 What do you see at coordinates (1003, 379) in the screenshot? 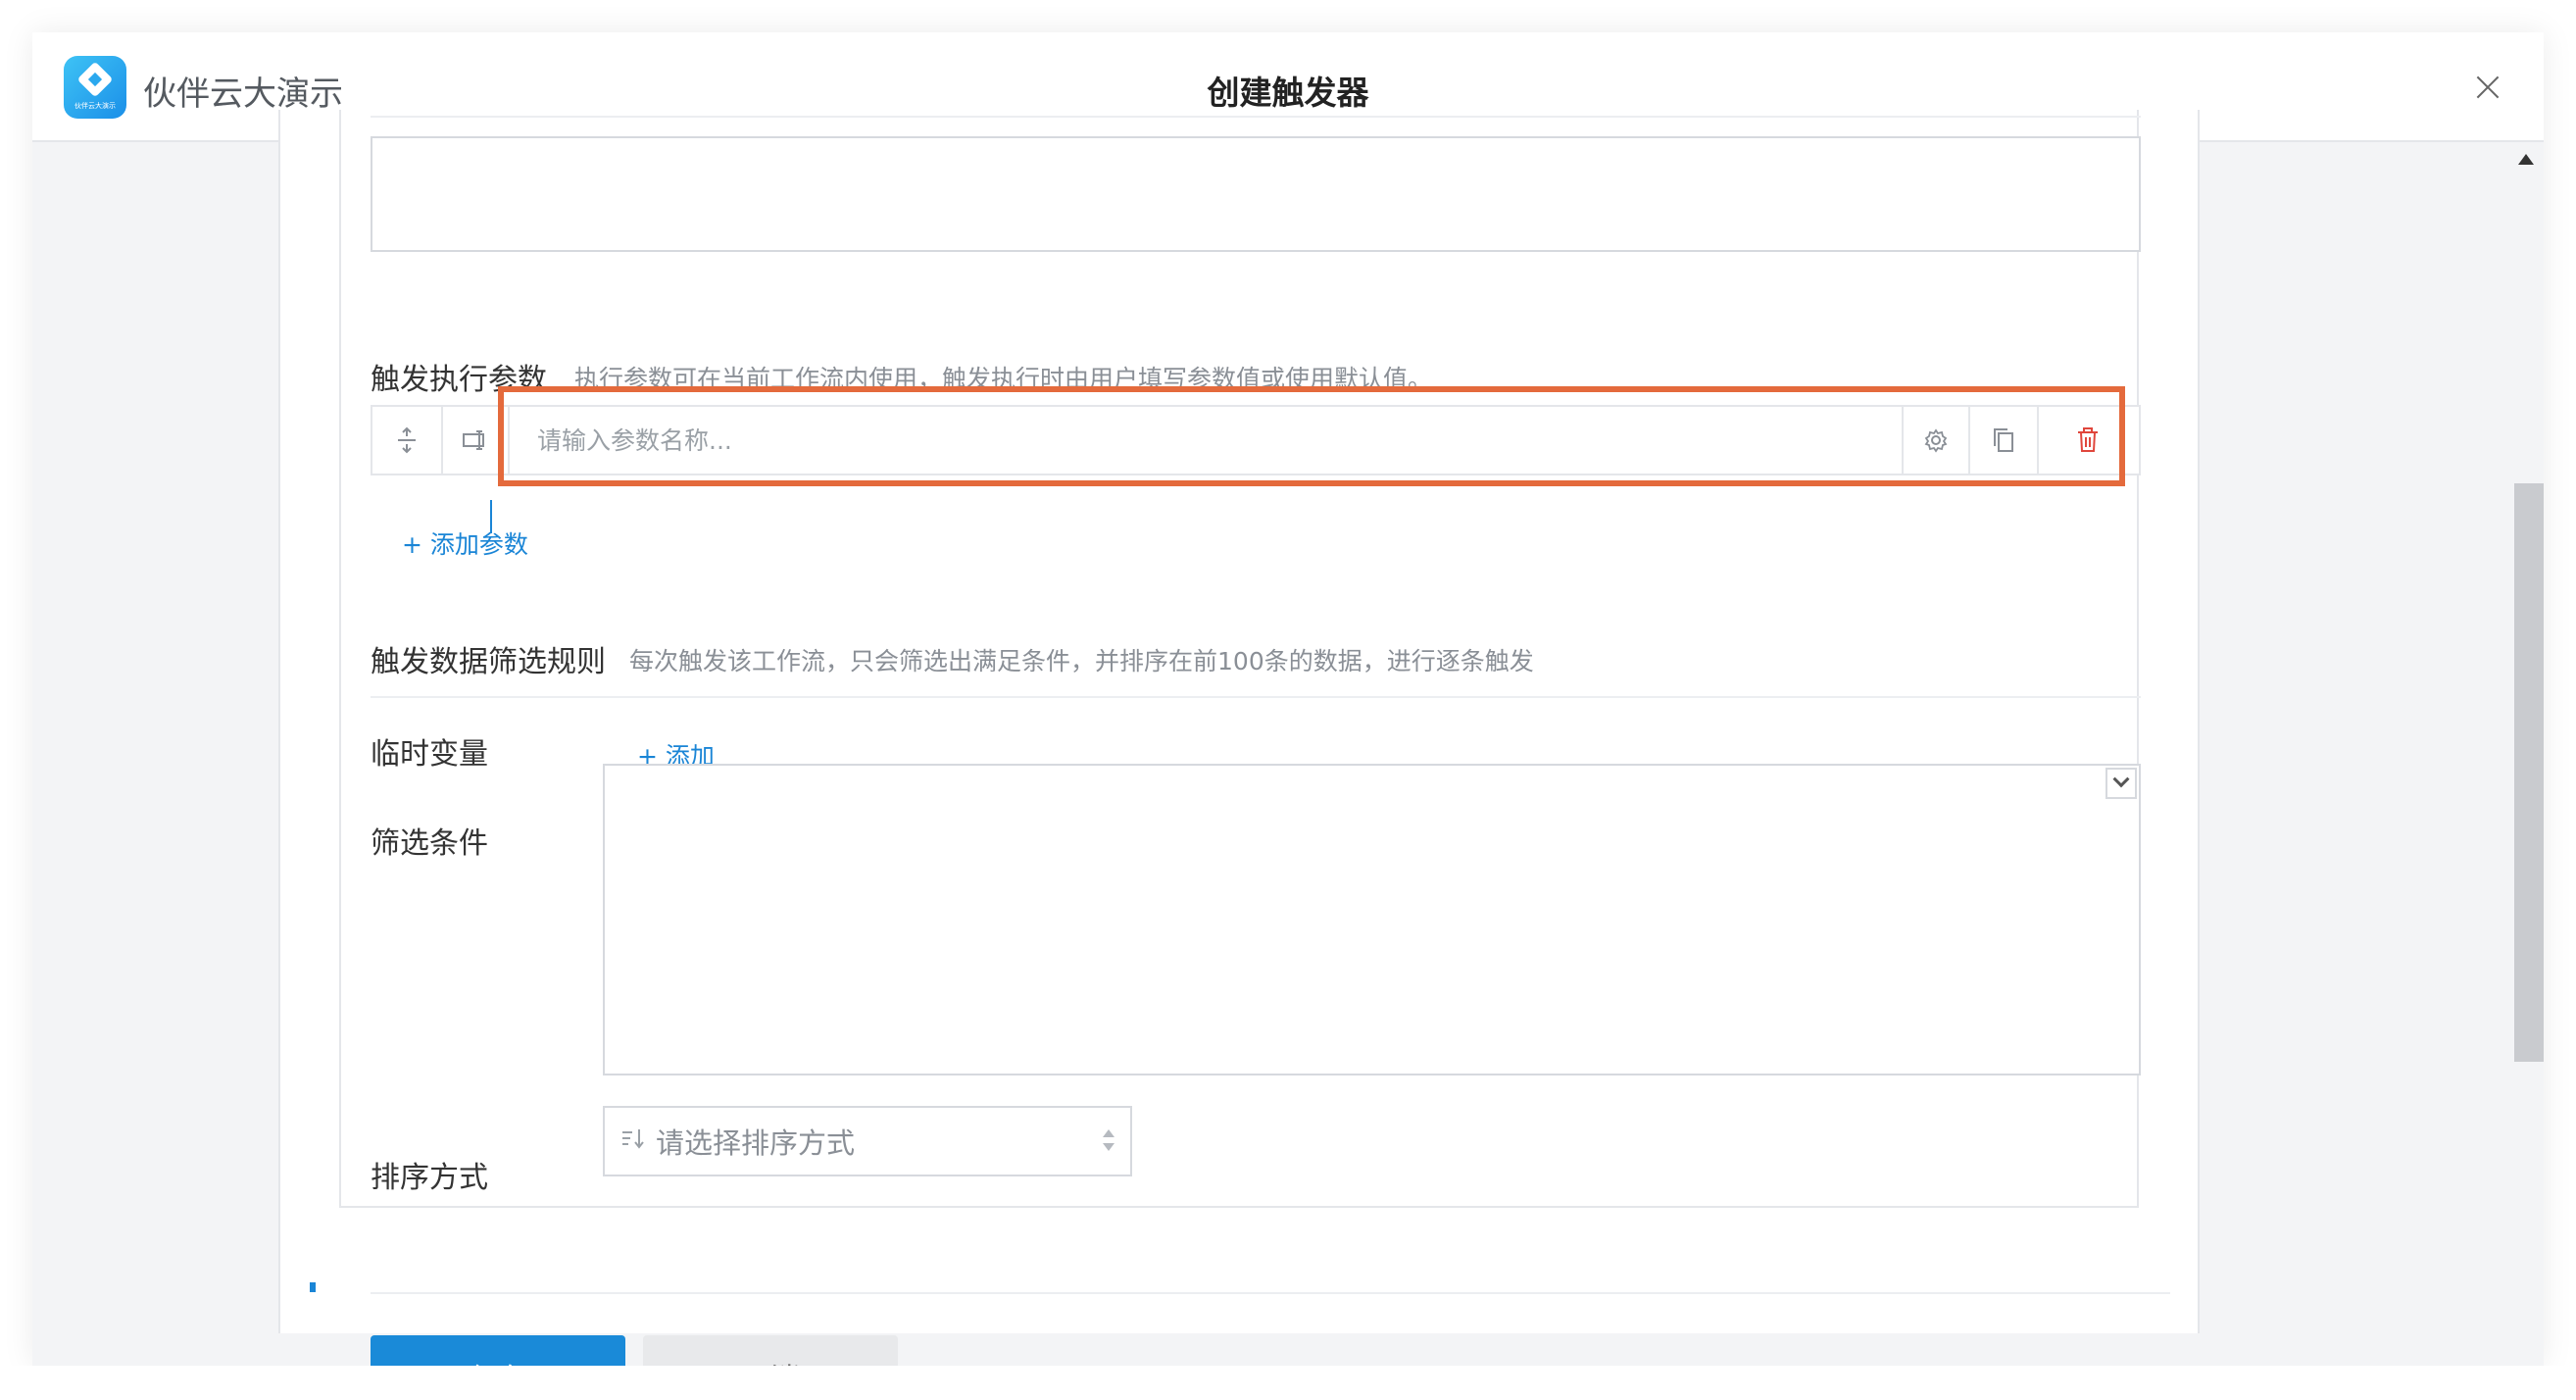
I see `trigger-params-hint: 执行参数可在当前工作流内使用，触发执行时由用户填写参数值或使用默认值。` at bounding box center [1003, 379].